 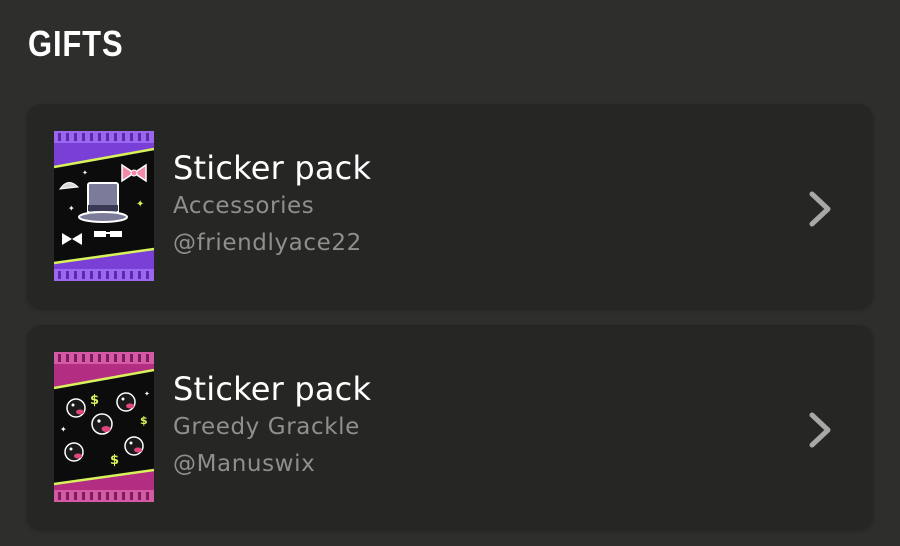 I want to click on gift-info: Sticker pack Accessories @friendlyace22, so click(x=272, y=205).